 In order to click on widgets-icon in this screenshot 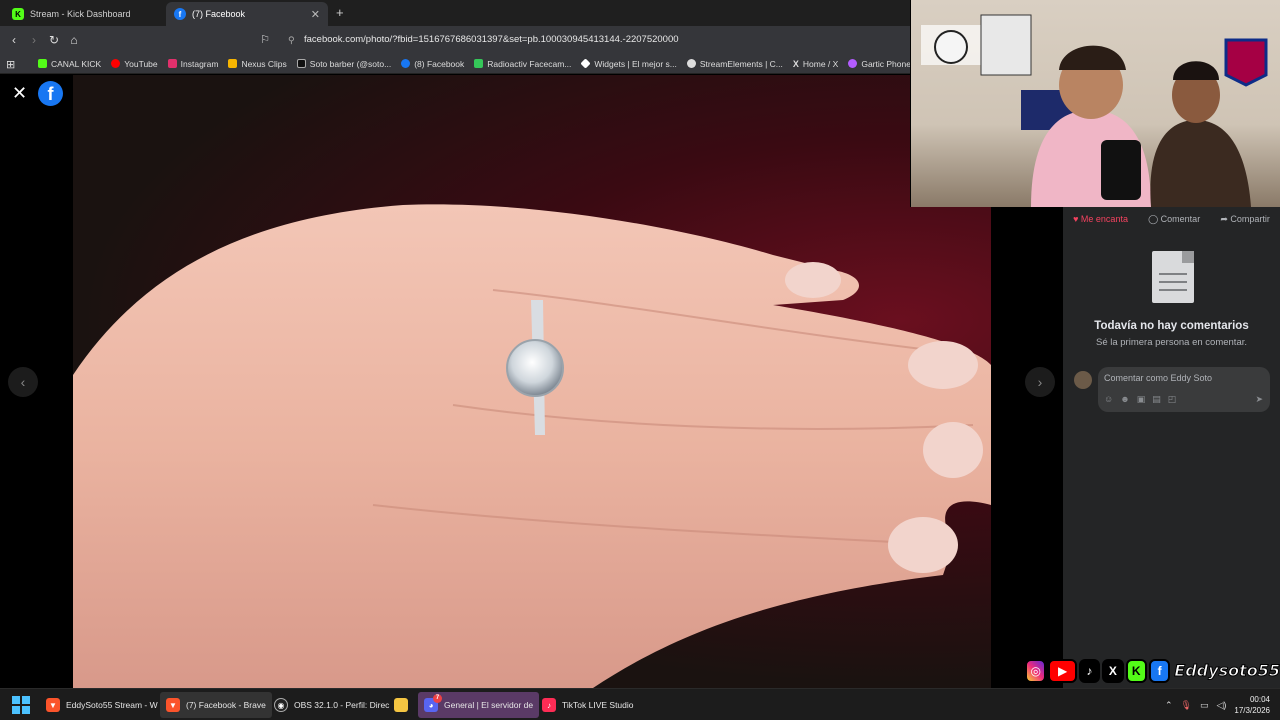, I will do `click(585, 63)`.